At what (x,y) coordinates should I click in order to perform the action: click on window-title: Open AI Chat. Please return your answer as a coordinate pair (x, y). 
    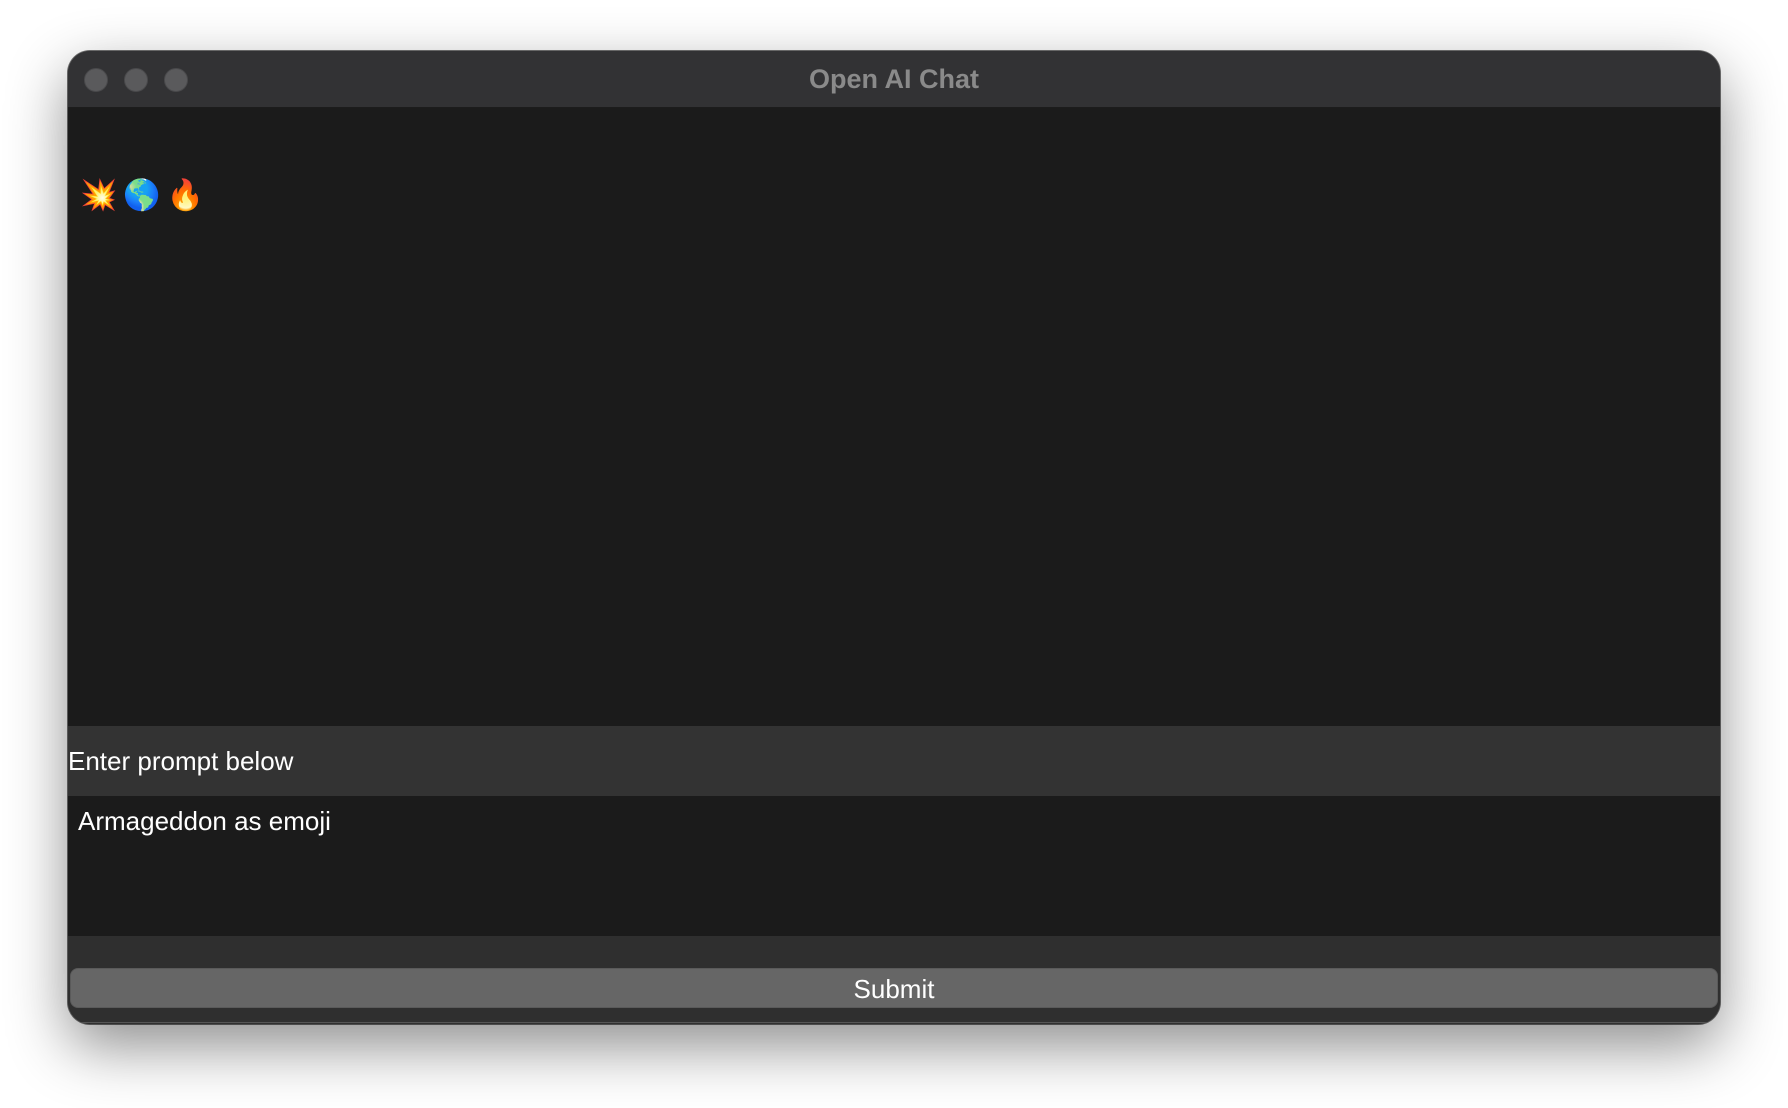
    Looking at the image, I should click on (893, 79).